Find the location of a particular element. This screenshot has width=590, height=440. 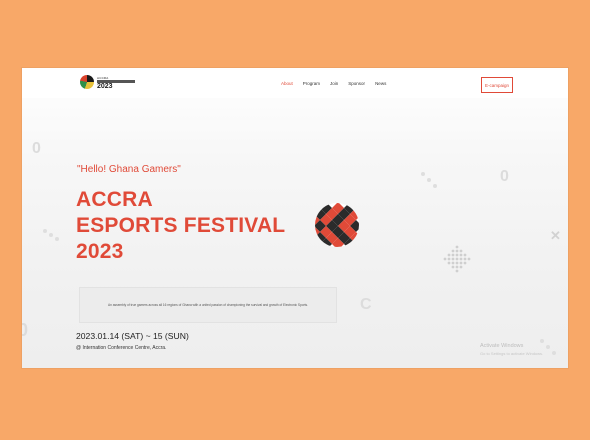

event-date: 2023.01.14 (SAT) ~ 15 (SUN) is located at coordinates (132, 336).